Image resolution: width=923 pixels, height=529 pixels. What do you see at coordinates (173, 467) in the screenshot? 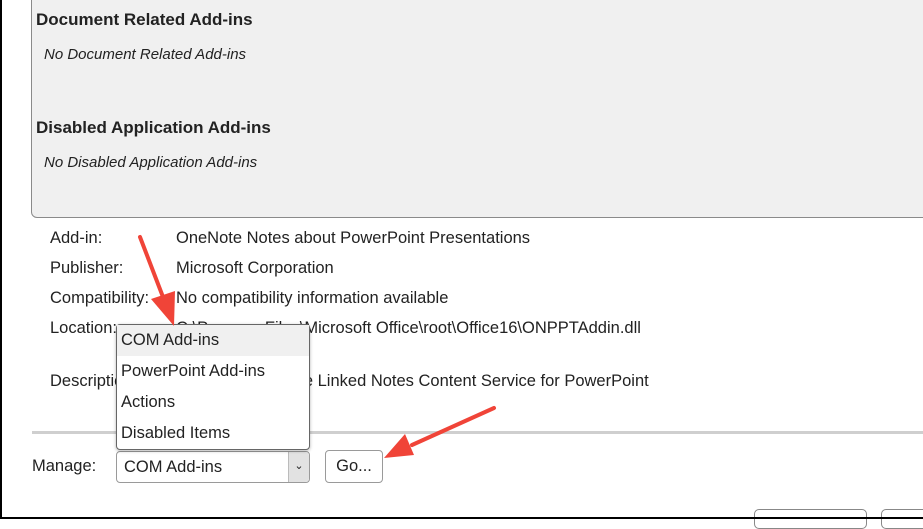
I see `manage-select-value: COM Add-ins` at bounding box center [173, 467].